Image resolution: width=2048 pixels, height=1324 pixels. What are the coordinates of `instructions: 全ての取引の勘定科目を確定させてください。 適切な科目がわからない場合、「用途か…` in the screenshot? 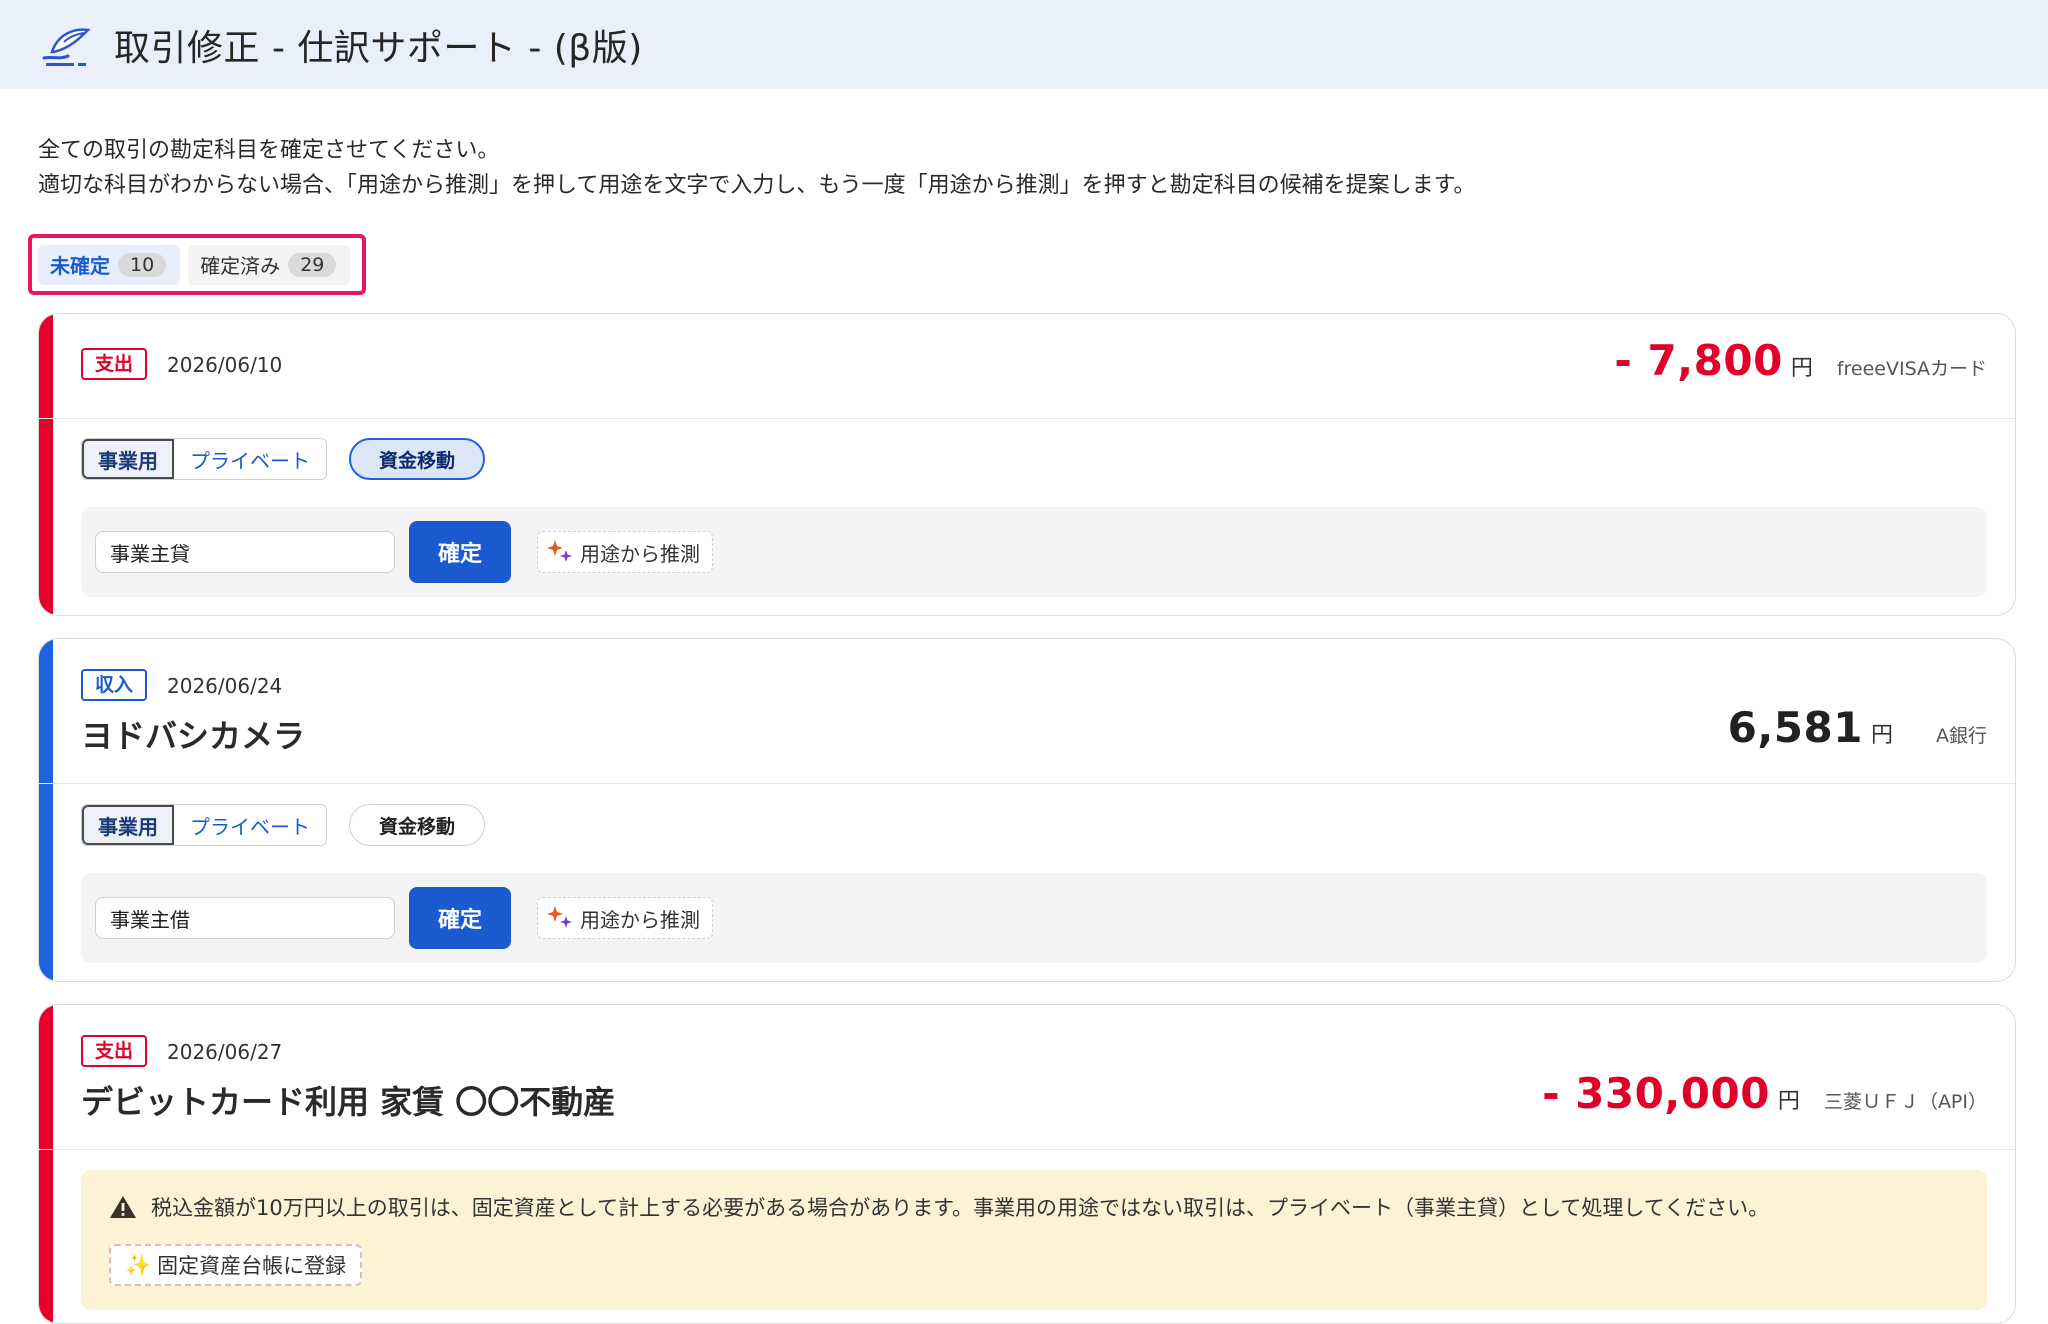 It's located at (757, 168).